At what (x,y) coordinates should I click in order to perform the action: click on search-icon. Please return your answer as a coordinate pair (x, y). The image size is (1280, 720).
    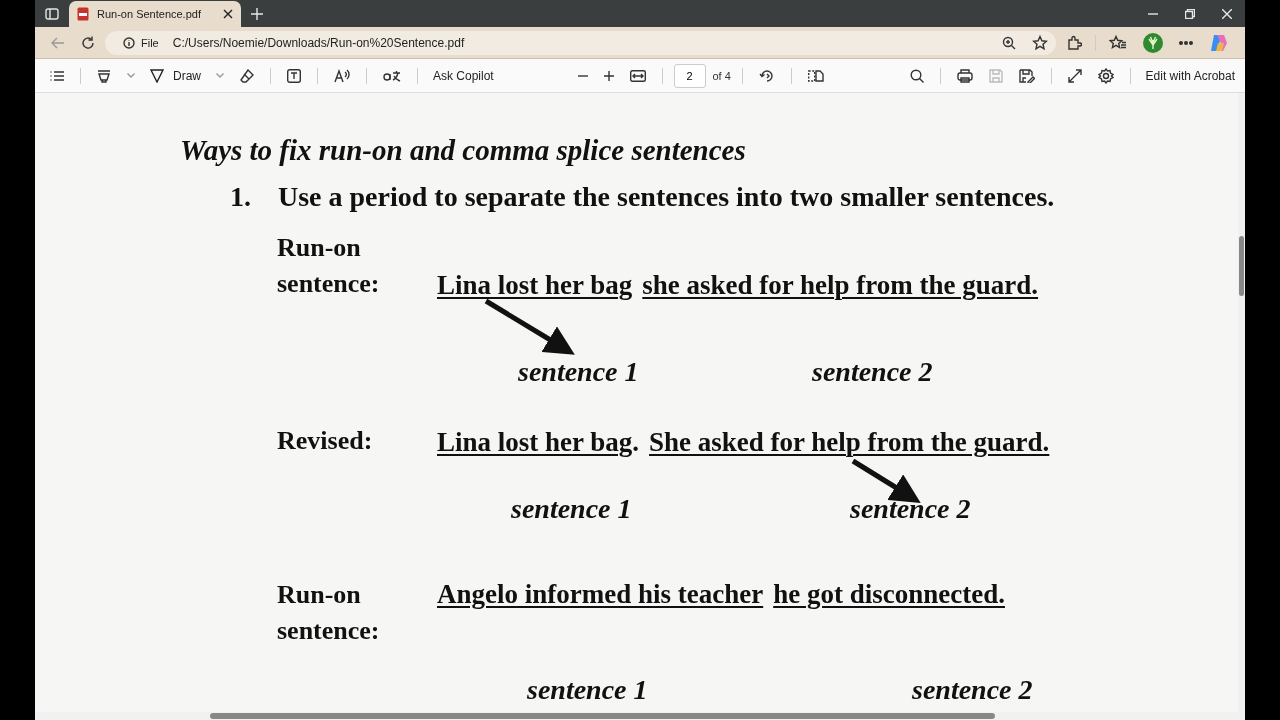
    Looking at the image, I should click on (916, 75).